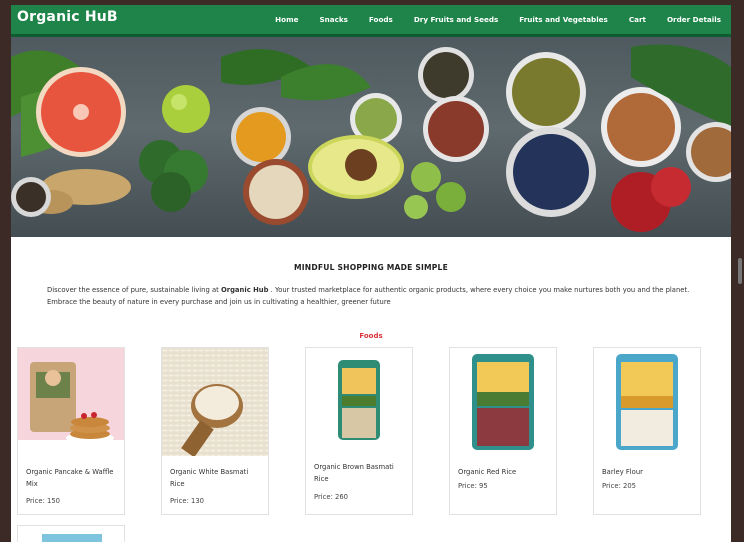  Describe the element at coordinates (563, 19) in the screenshot. I see `nav-fruits-and-vegetables: Fruits and Vegetables` at that location.